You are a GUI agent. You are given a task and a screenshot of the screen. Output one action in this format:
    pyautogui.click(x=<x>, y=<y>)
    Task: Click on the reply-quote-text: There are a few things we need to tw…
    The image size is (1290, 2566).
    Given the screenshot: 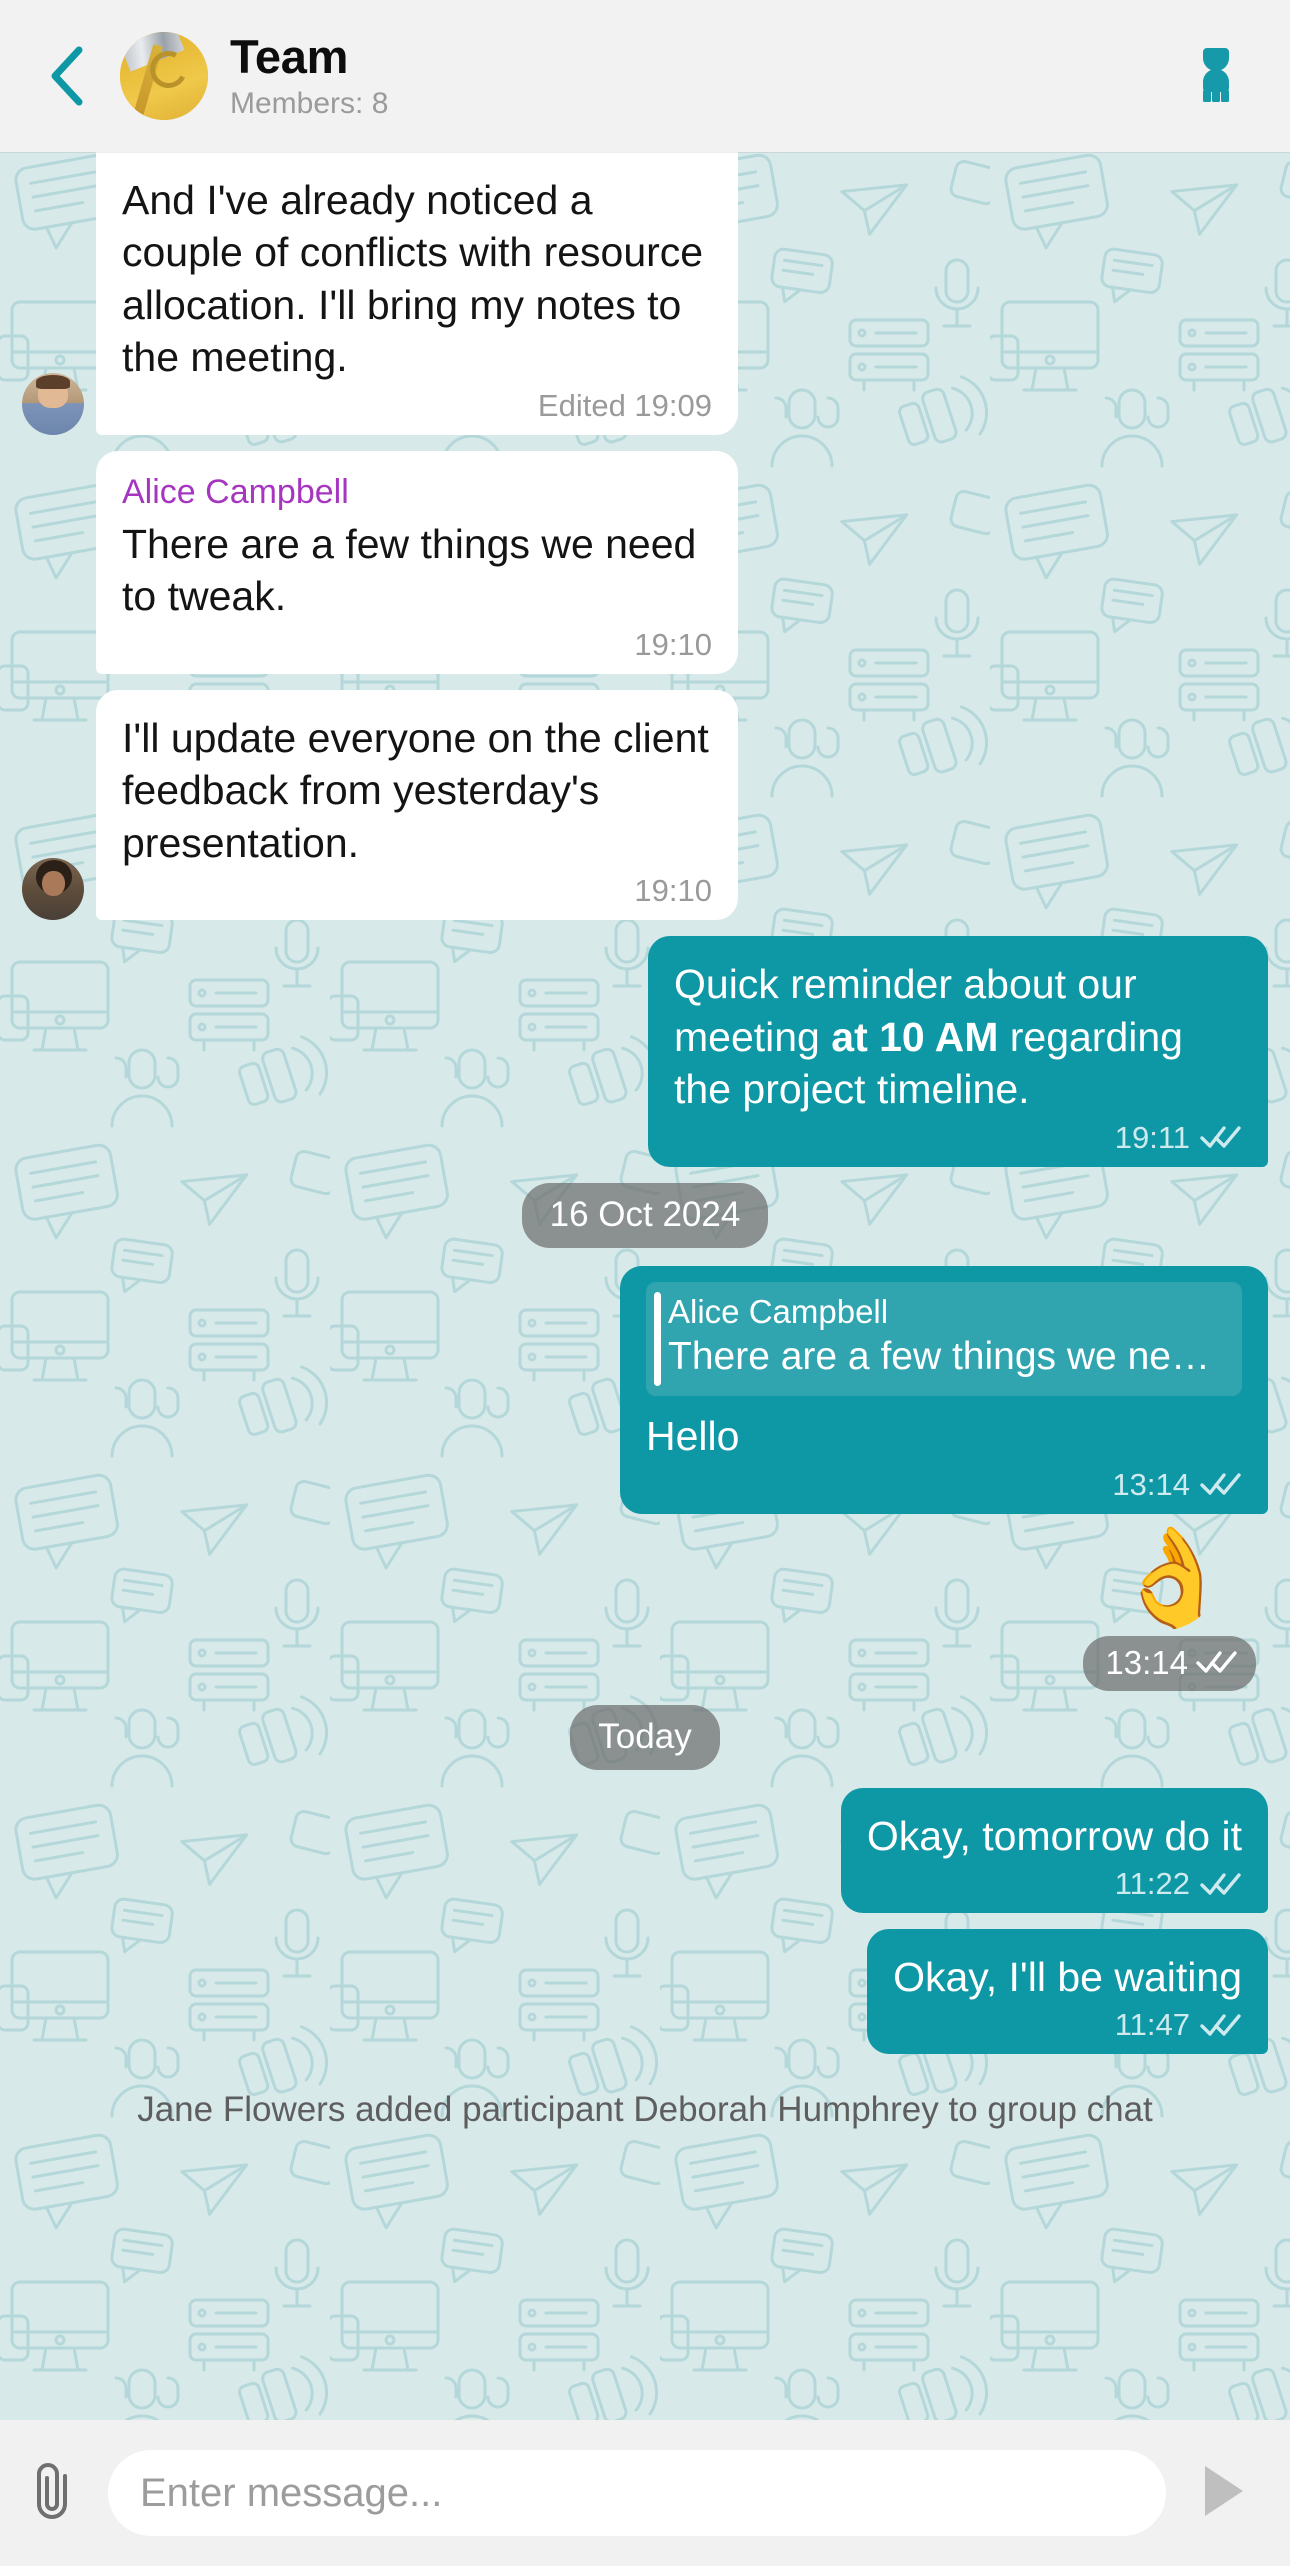 What is the action you would take?
    pyautogui.click(x=947, y=1357)
    